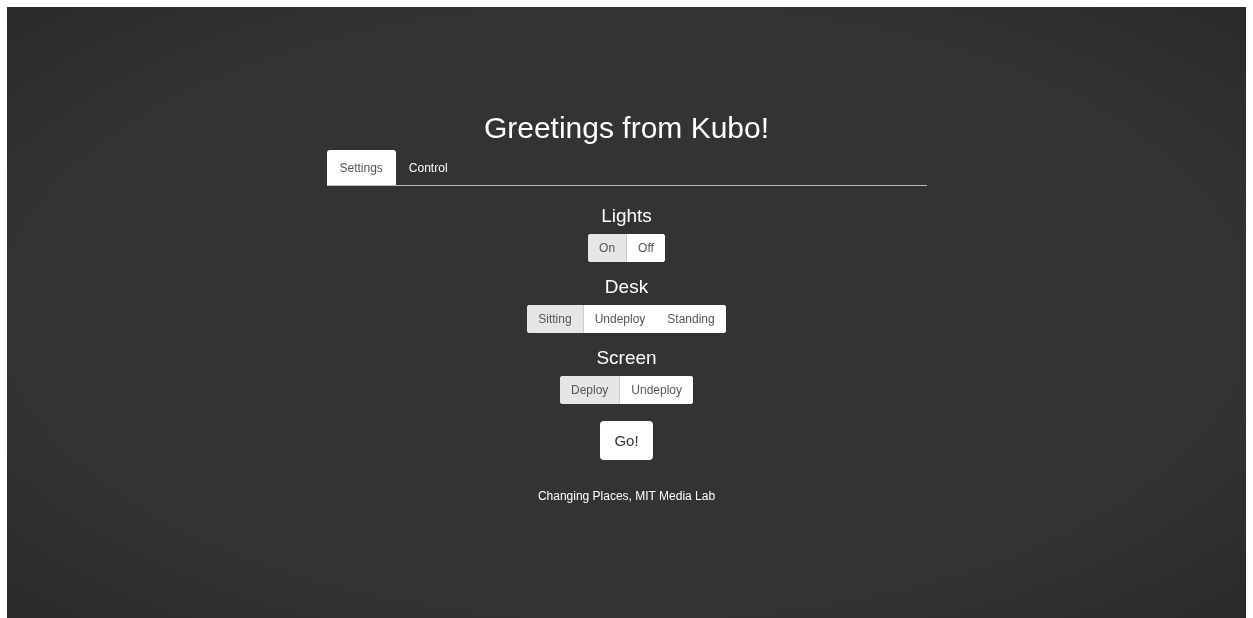 The width and height of the screenshot is (1253, 618). Describe the element at coordinates (590, 390) in the screenshot. I see `toggle-option: Deploy` at that location.